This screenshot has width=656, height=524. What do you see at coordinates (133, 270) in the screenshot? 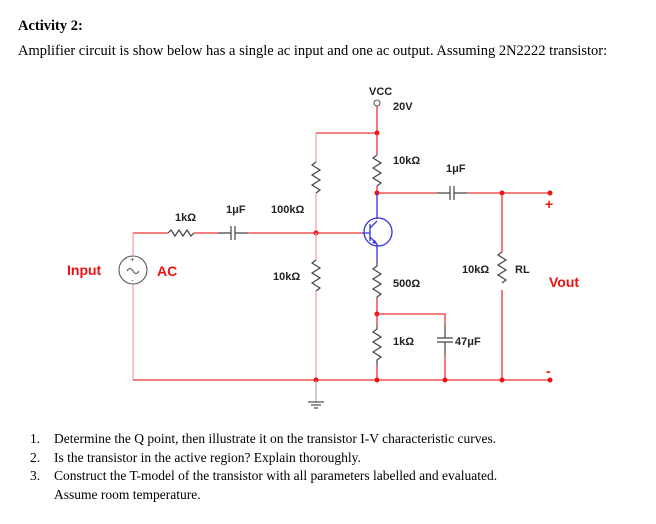
I see `ac-source: + -` at bounding box center [133, 270].